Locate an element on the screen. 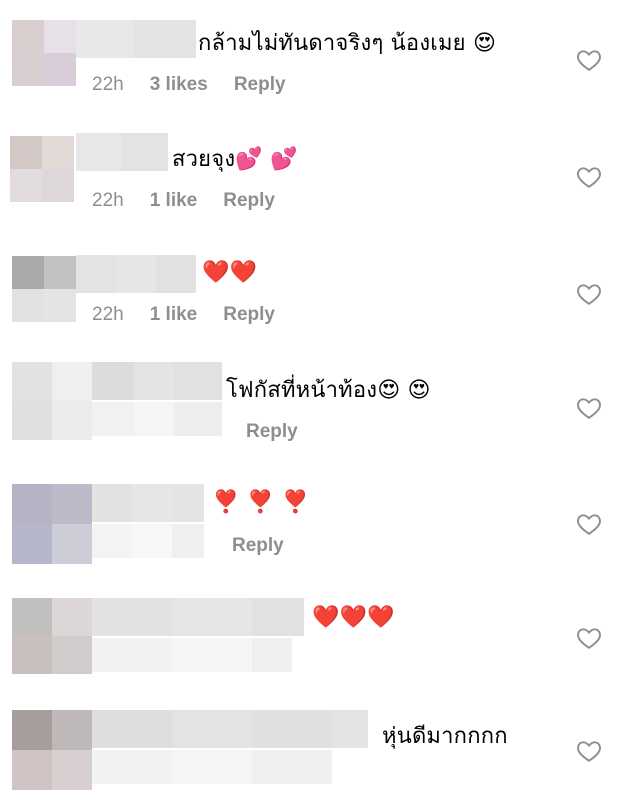 This screenshot has width=636, height=800. comment-text: หุ่นดีมากกกก is located at coordinates (445, 736).